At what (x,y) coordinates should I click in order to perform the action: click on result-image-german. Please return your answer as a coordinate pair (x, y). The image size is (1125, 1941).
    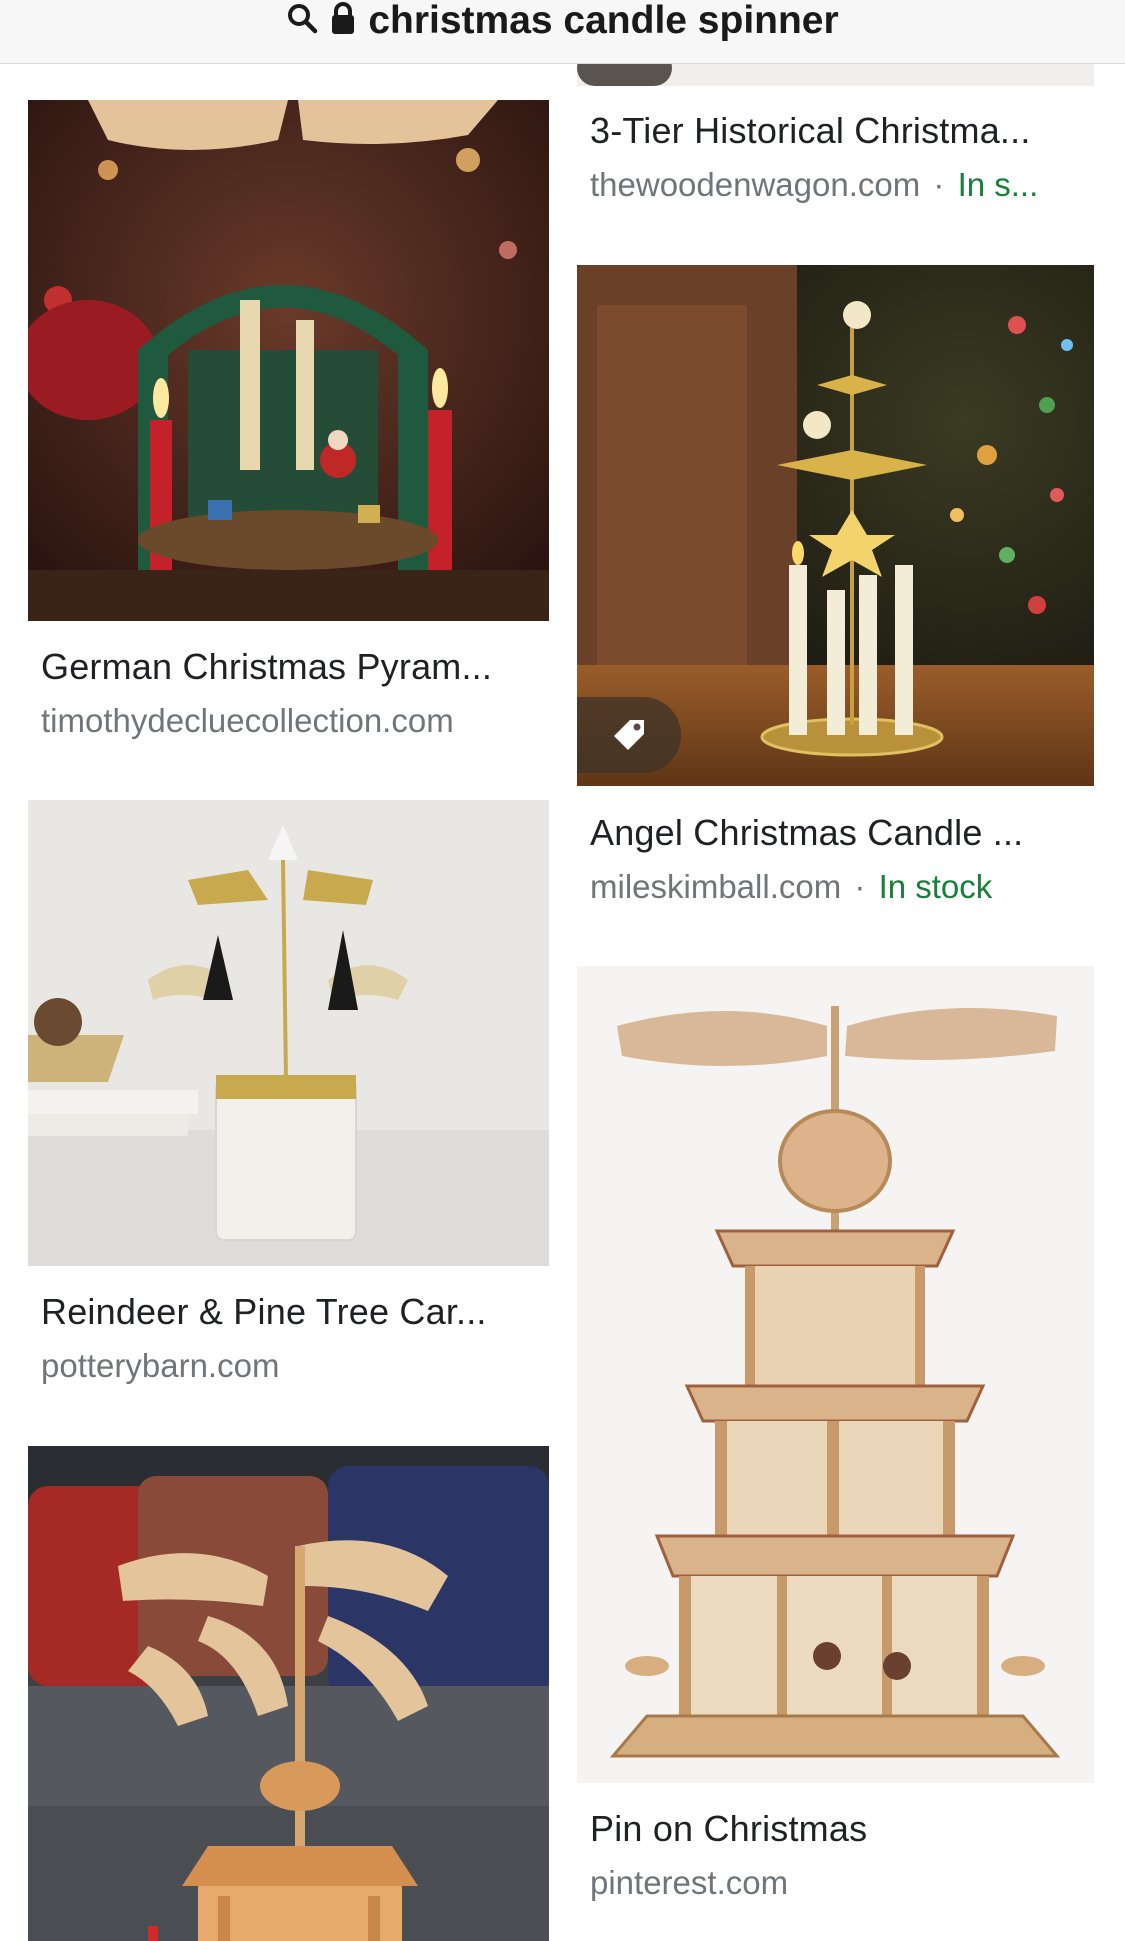
    Looking at the image, I should click on (288, 360).